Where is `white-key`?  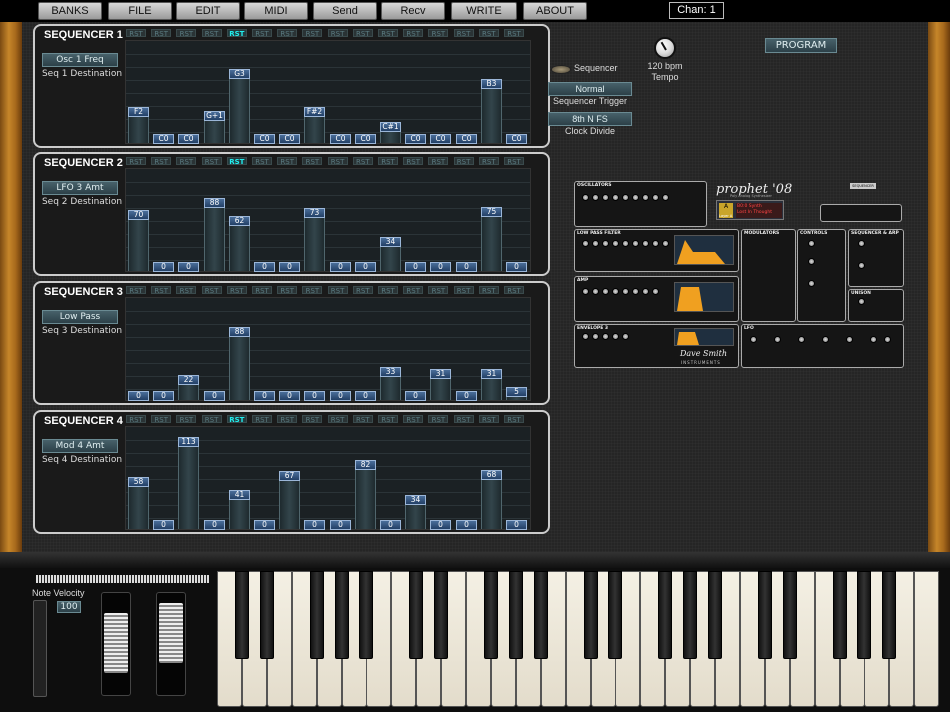 white-key is located at coordinates (926, 639).